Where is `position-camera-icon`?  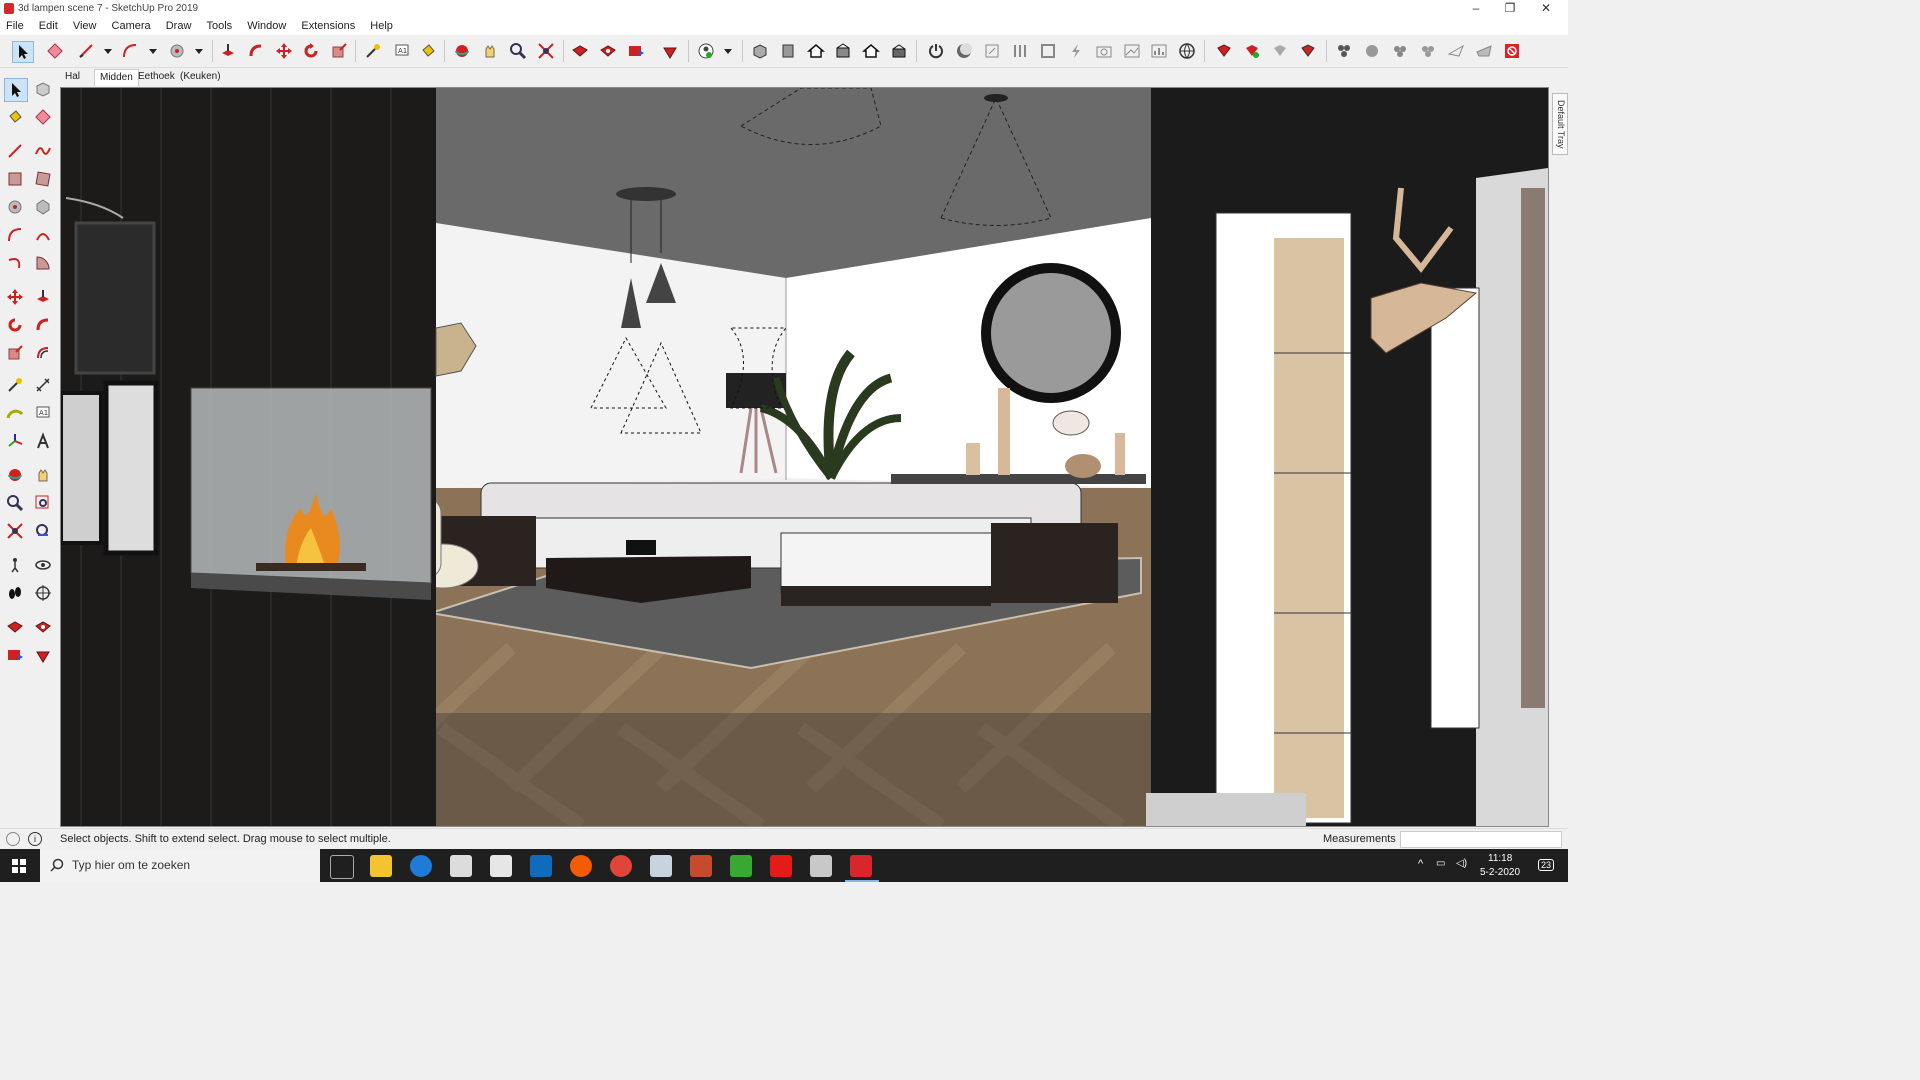
position-camera-icon is located at coordinates (15, 565).